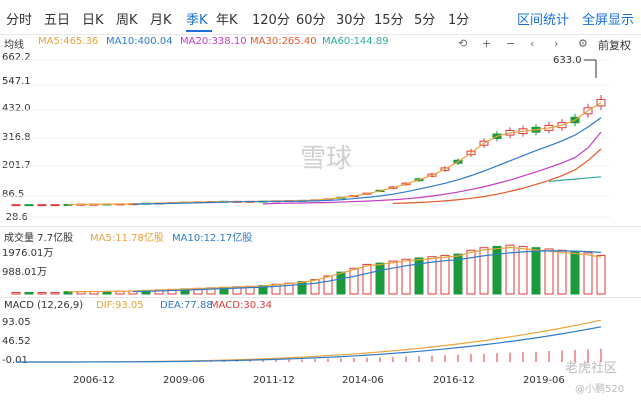 The width and height of the screenshot is (641, 401). What do you see at coordinates (497, 176) in the screenshot?
I see `ma-line-ma30` at bounding box center [497, 176].